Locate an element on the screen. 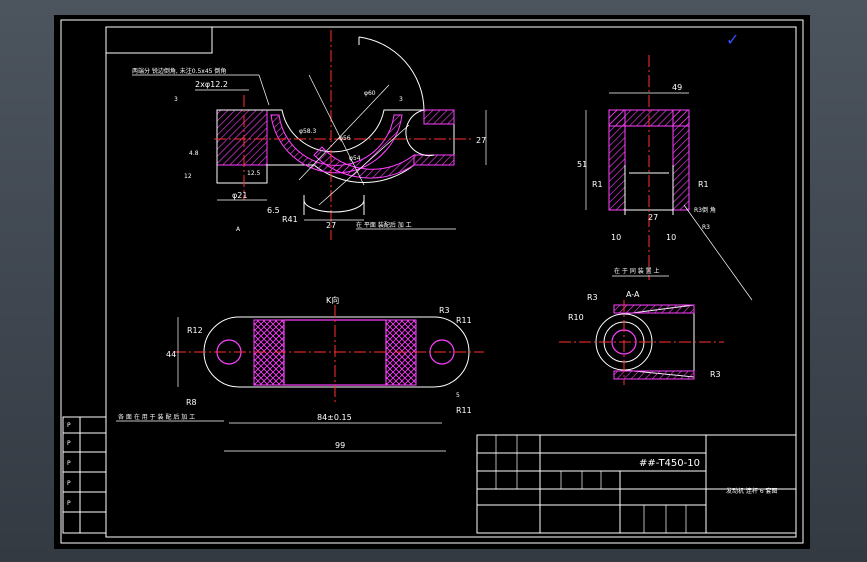  dim-125: 12.5 is located at coordinates (254, 173).